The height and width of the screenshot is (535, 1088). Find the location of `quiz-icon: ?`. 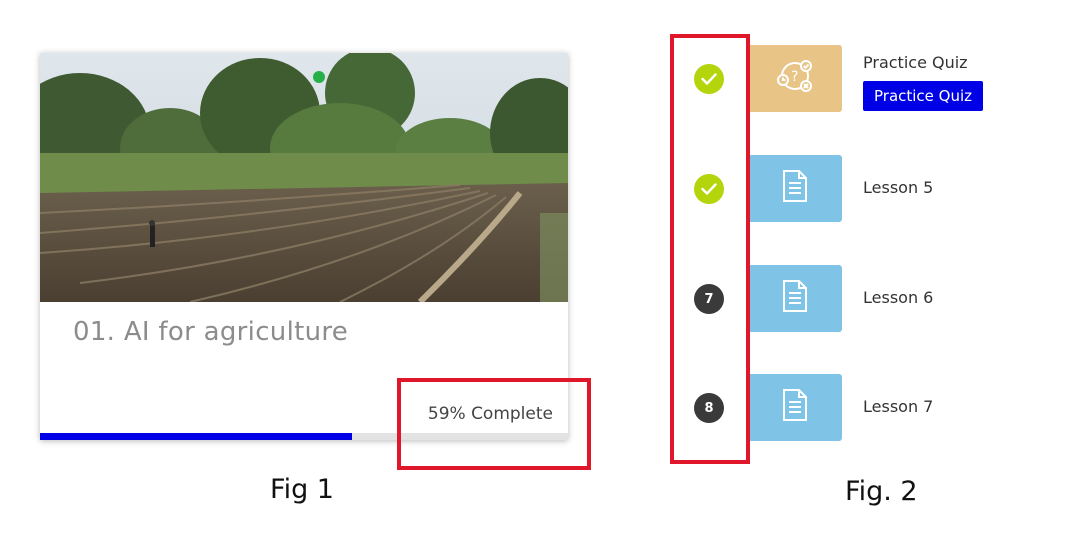

quiz-icon: ? is located at coordinates (795, 78).